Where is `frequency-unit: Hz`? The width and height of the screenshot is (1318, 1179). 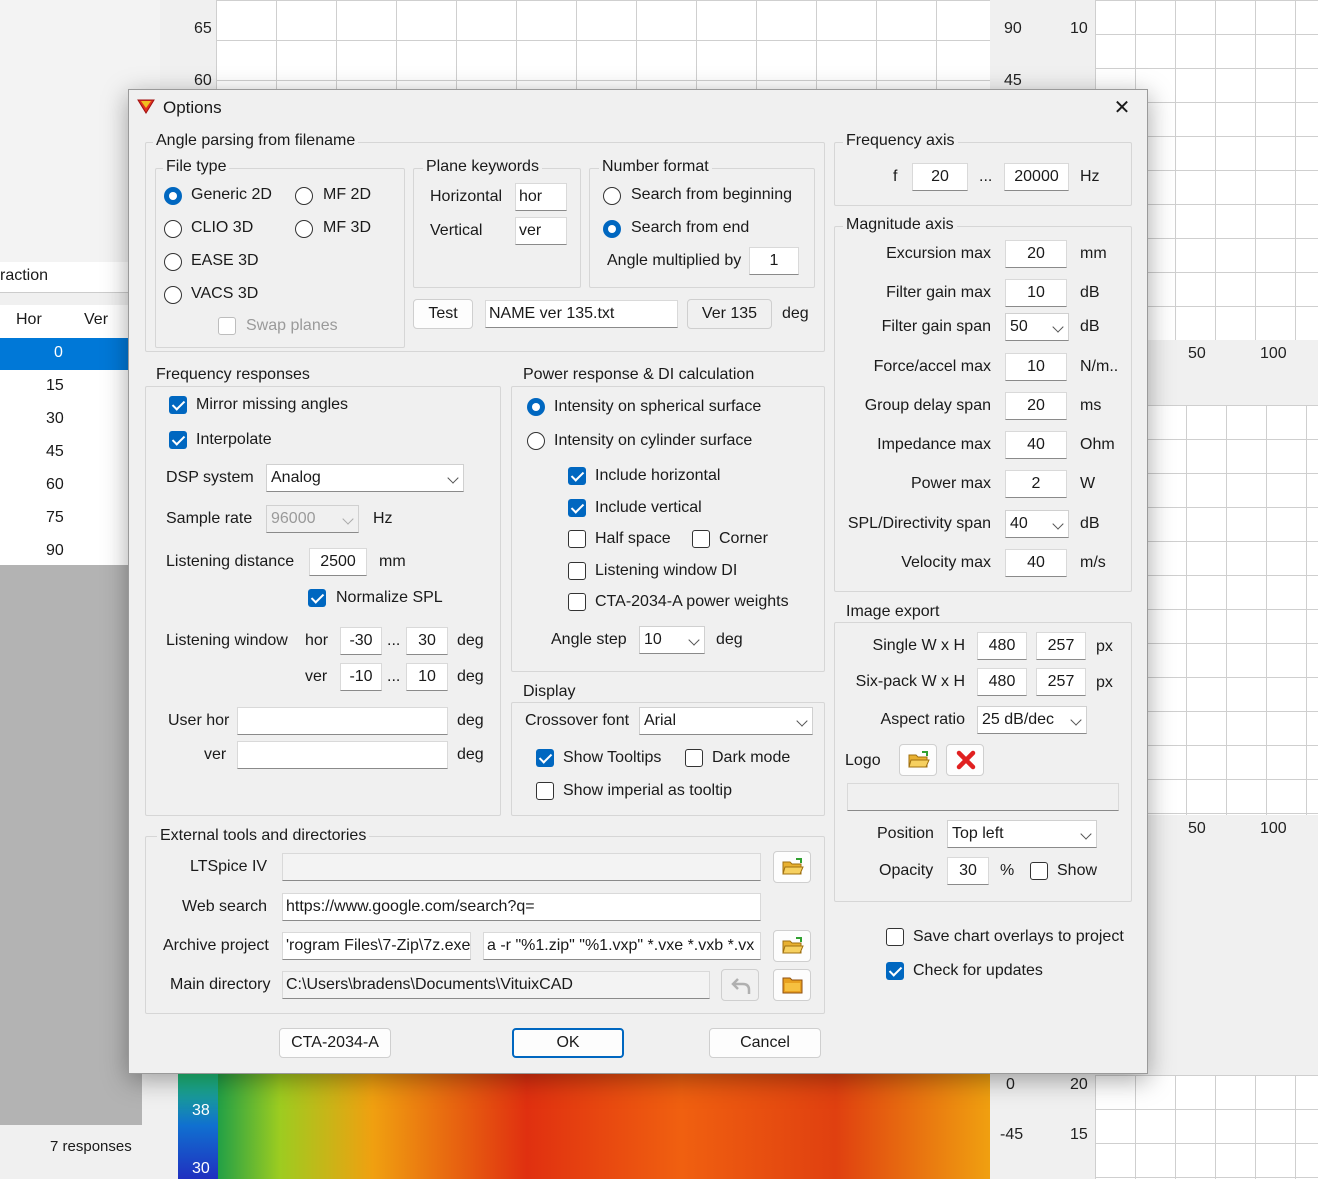
frequency-unit: Hz is located at coordinates (1090, 176).